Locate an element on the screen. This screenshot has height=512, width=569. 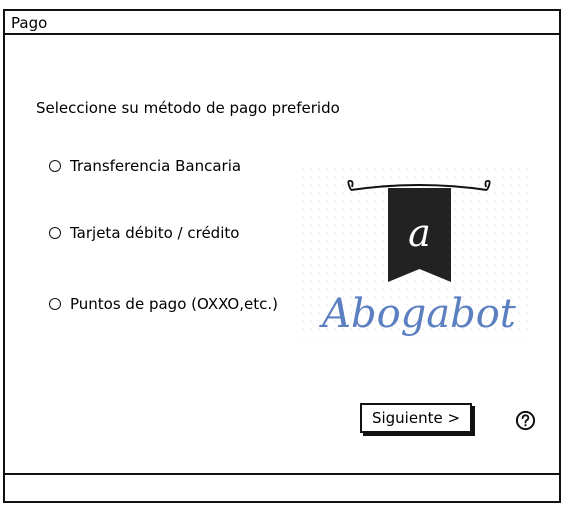
radio-bank-transfer is located at coordinates (55, 166).